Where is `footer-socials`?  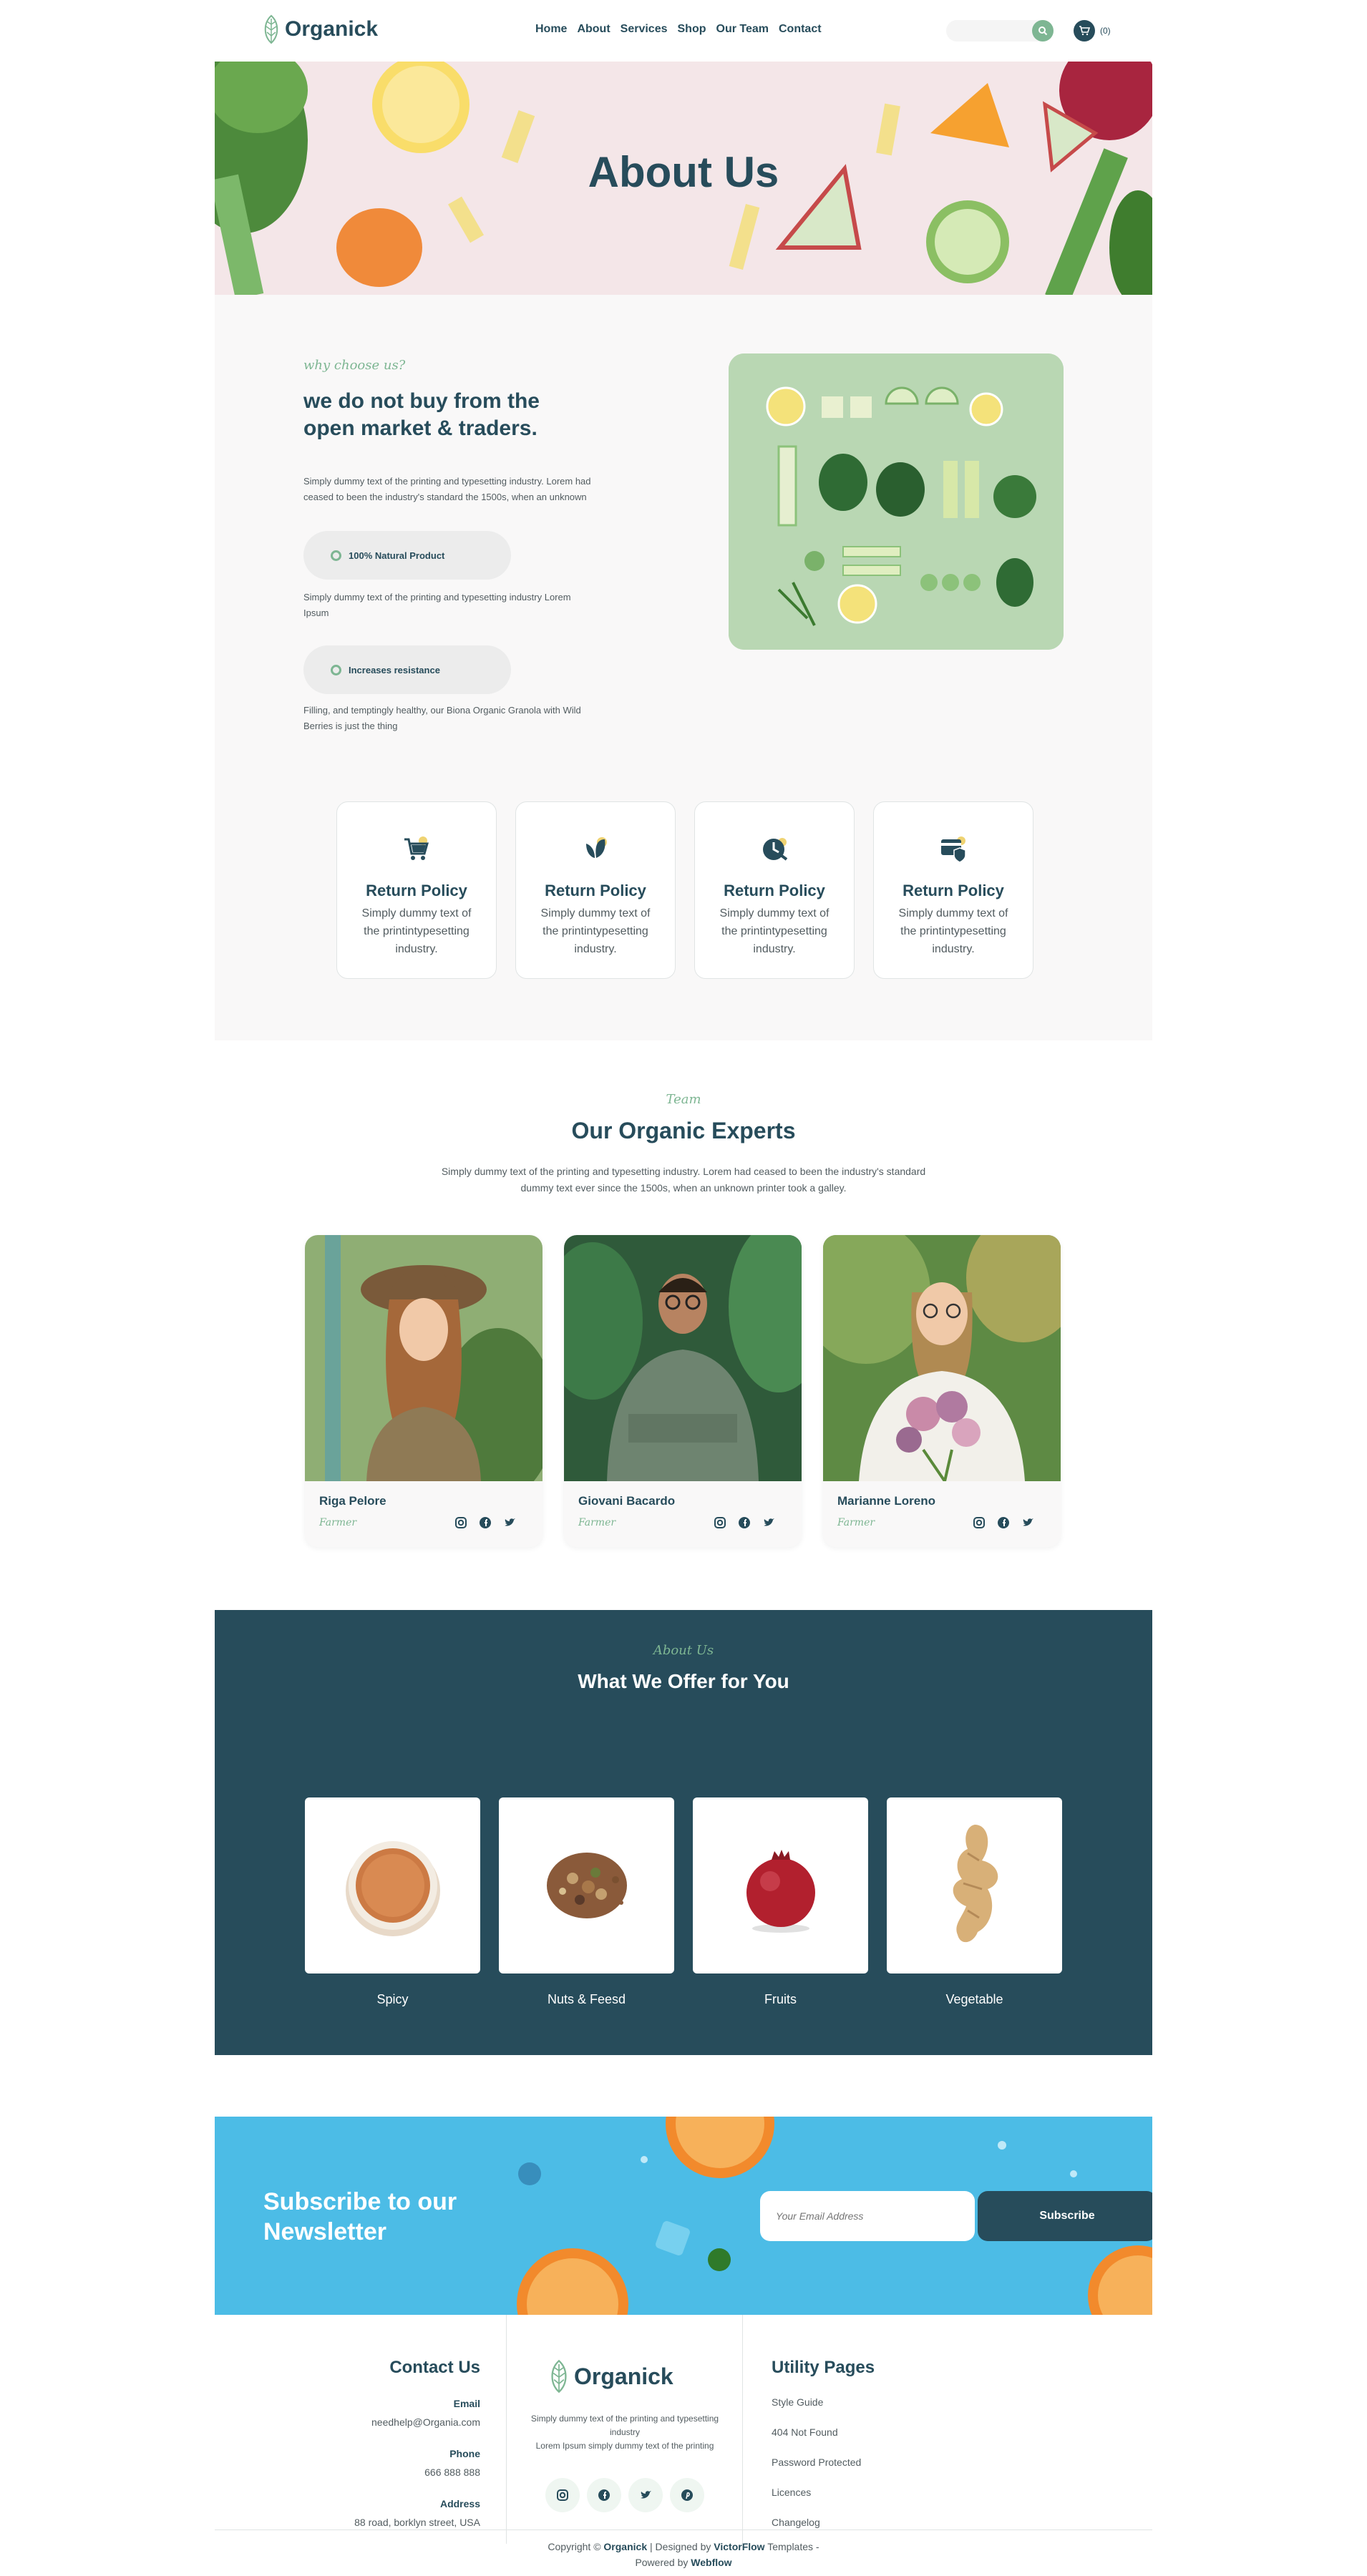
footer-socials is located at coordinates (624, 2495).